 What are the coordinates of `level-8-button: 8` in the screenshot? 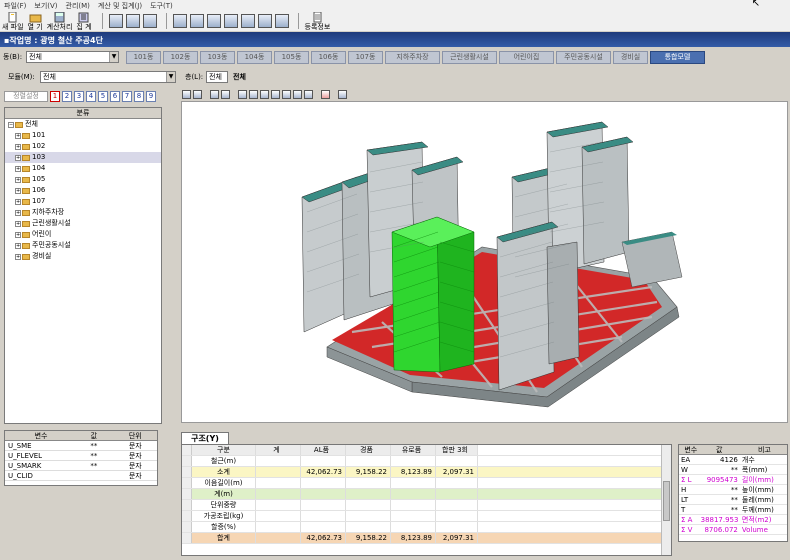 It's located at (139, 96).